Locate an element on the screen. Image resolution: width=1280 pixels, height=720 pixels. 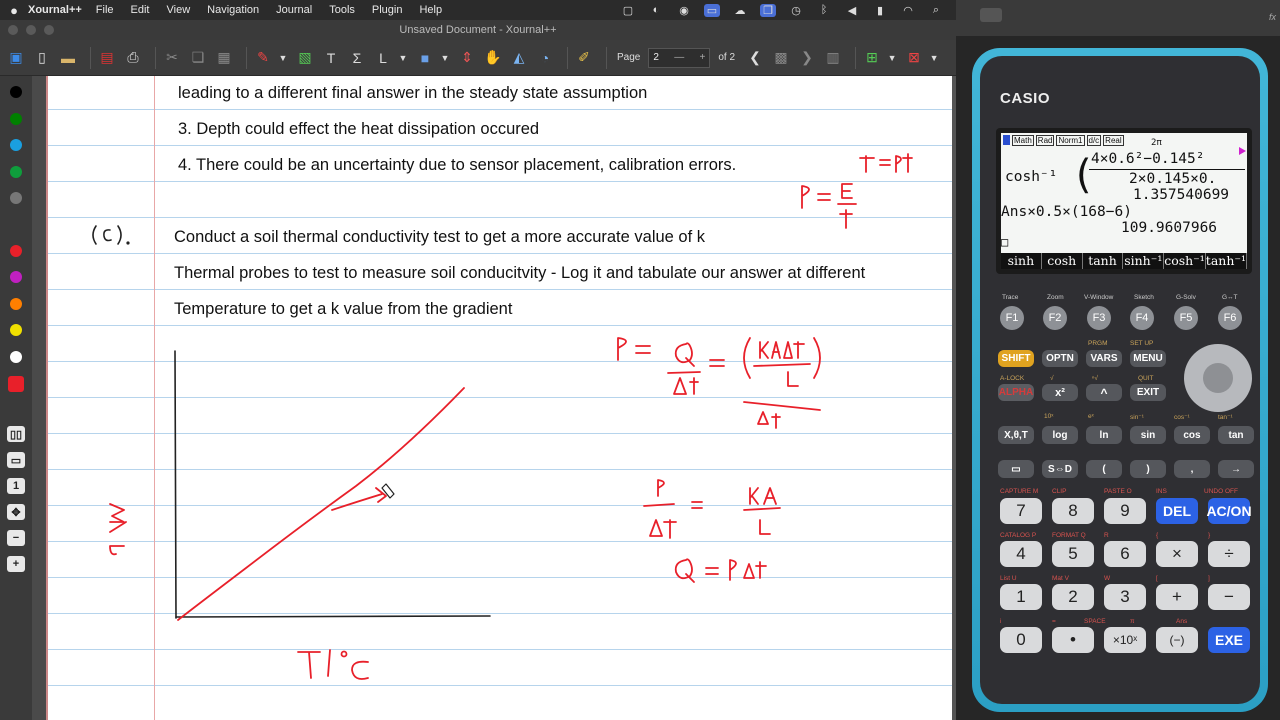
copy-icon: ❏ is located at coordinates (198, 58).